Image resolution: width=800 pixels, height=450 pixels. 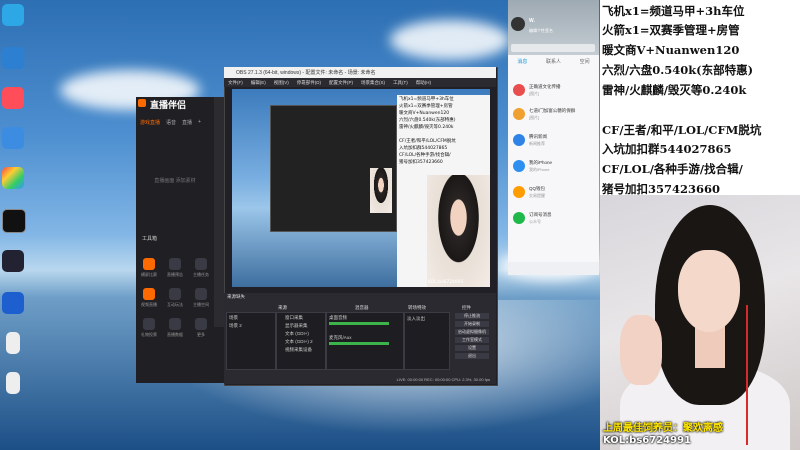 I want to click on preview-text-line: 入坑加扣群544027865, so click(x=423, y=148).